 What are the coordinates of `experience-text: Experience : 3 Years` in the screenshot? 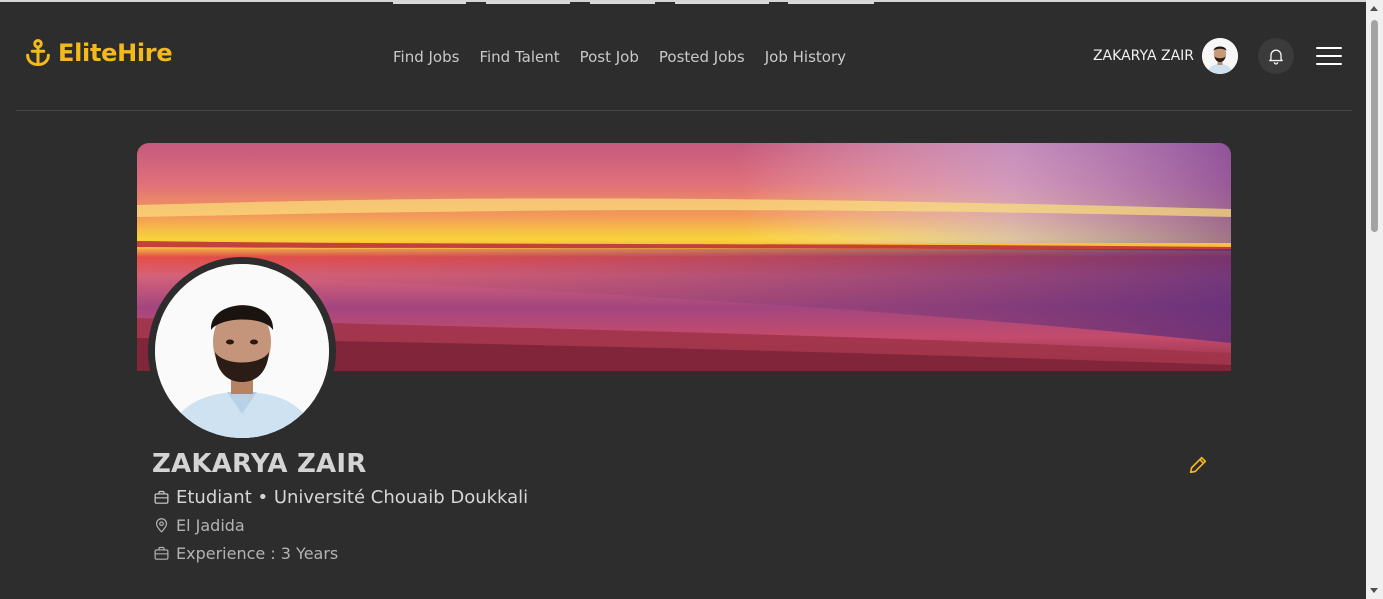 It's located at (257, 553).